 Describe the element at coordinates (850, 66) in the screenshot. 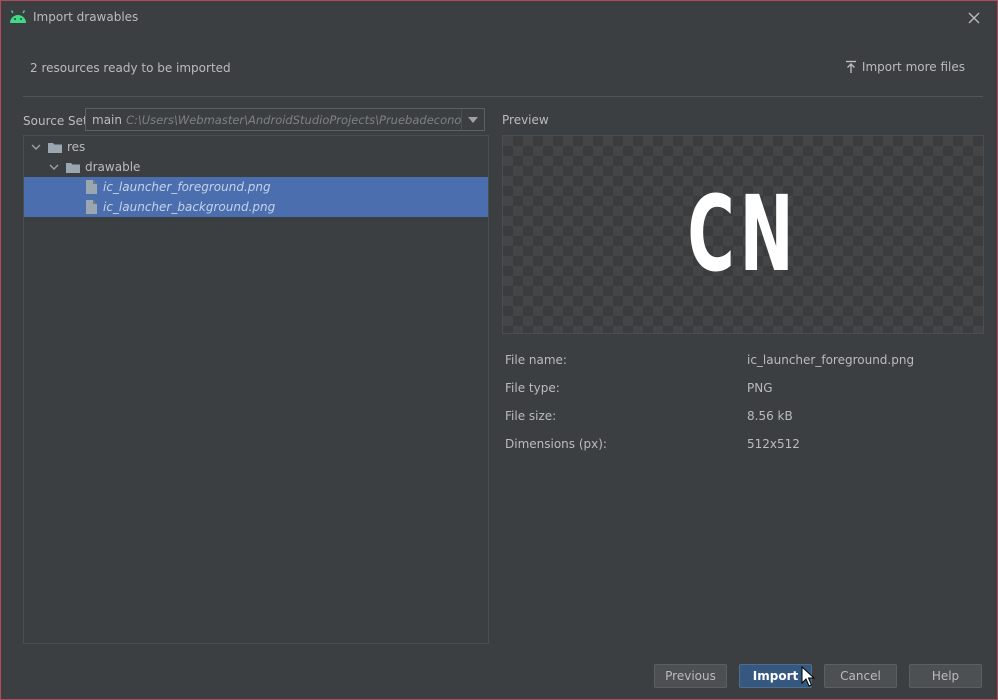

I see `upload-icon` at that location.